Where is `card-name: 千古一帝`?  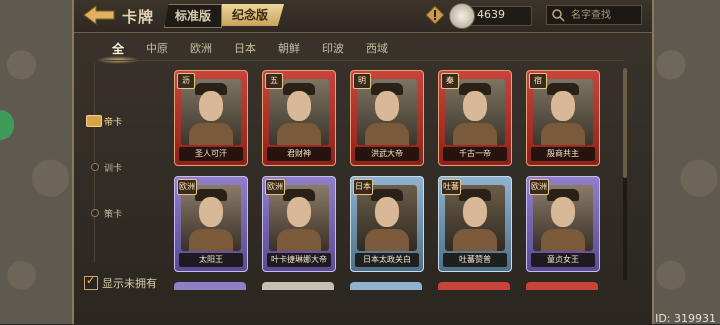 card-name: 千古一帝 is located at coordinates (475, 154).